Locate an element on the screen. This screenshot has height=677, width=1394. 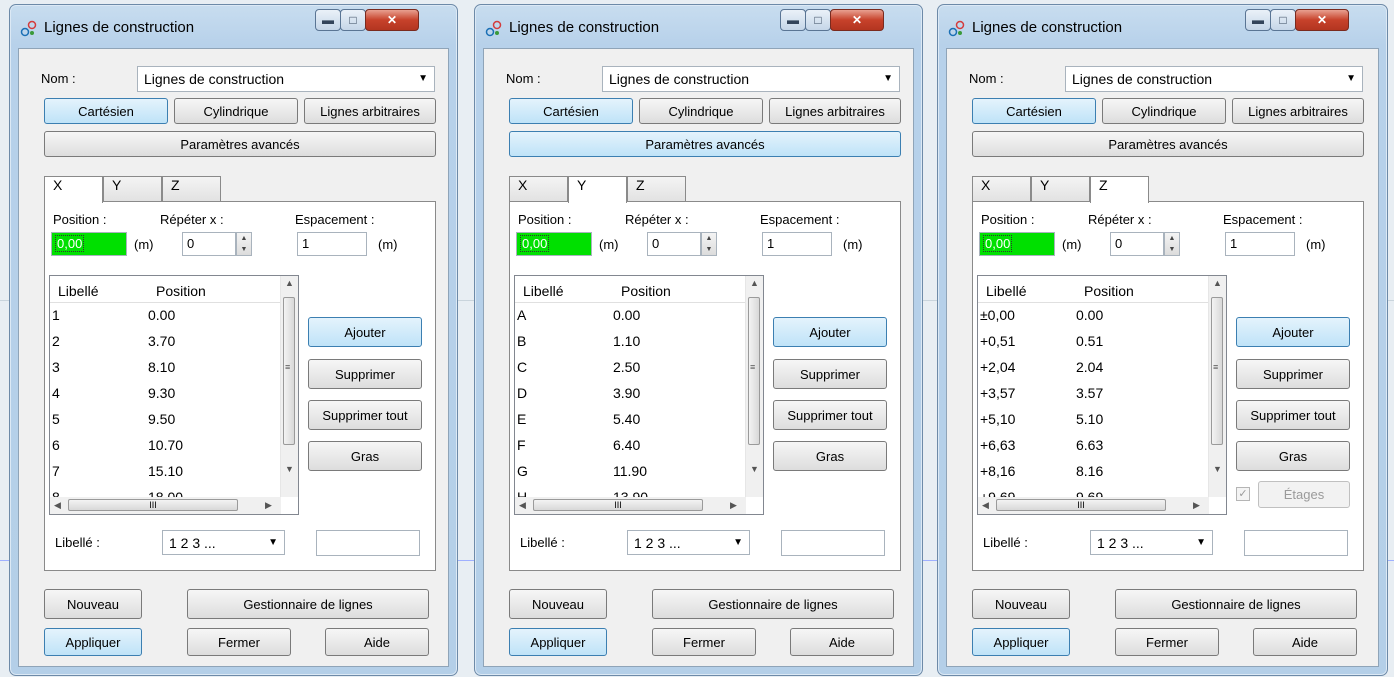
spacing-input: 1 is located at coordinates (1260, 244).